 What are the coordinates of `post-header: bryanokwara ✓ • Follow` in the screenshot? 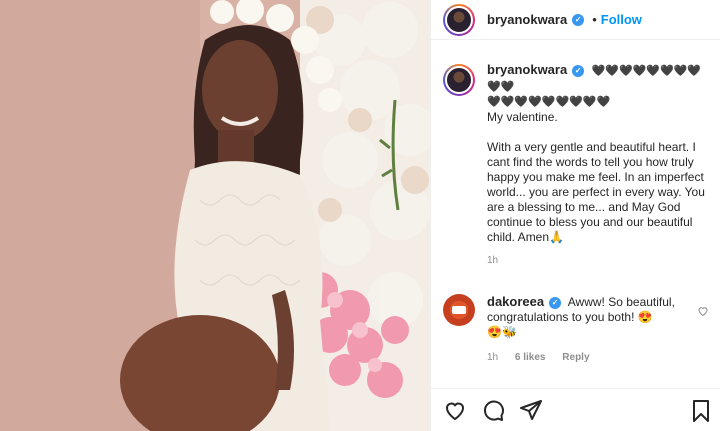 It's located at (575, 20).